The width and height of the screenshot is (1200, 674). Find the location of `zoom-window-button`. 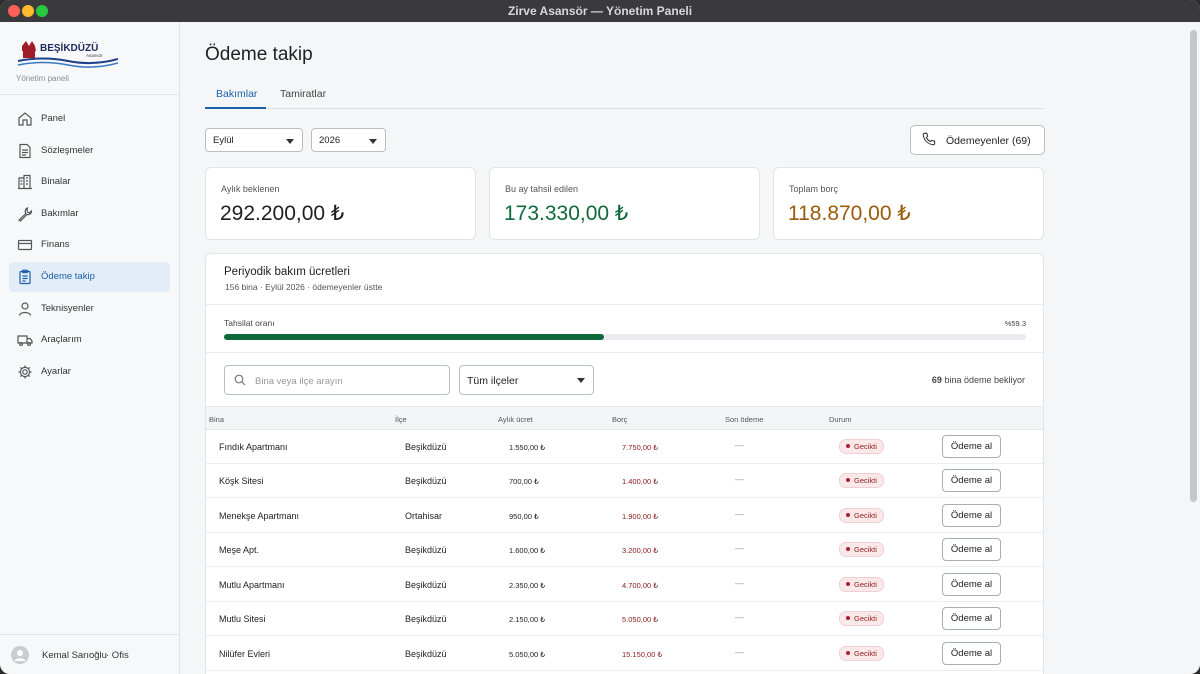

zoom-window-button is located at coordinates (42, 11).